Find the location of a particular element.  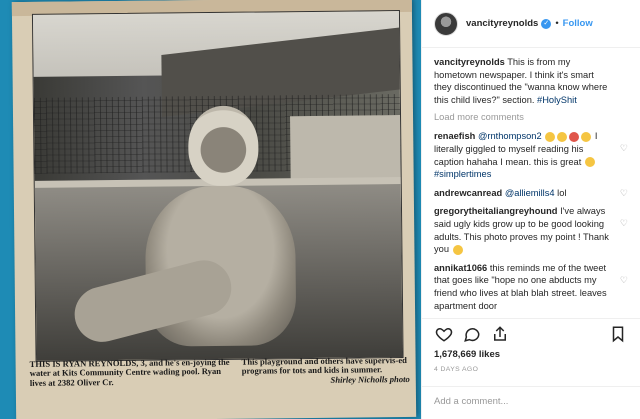

comment-mention: @alliemills4 is located at coordinates (530, 193).